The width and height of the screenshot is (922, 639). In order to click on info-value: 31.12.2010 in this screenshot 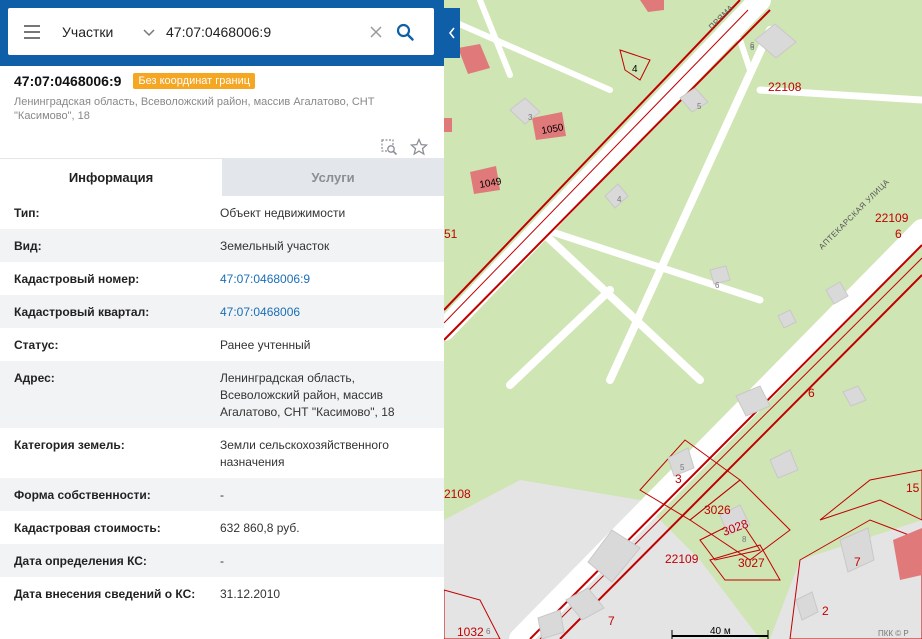, I will do `click(250, 594)`.